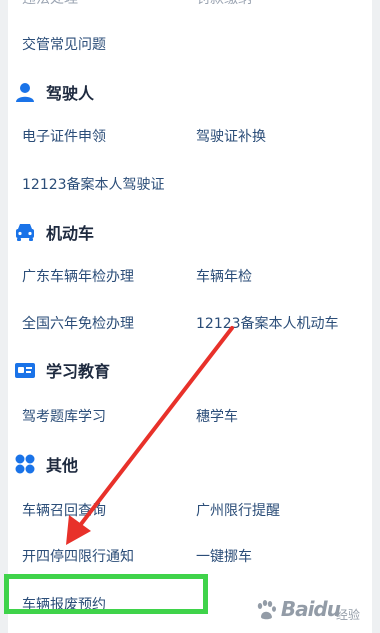 The width and height of the screenshot is (380, 633). I want to click on watermark-brand: Baidu, so click(310, 609).